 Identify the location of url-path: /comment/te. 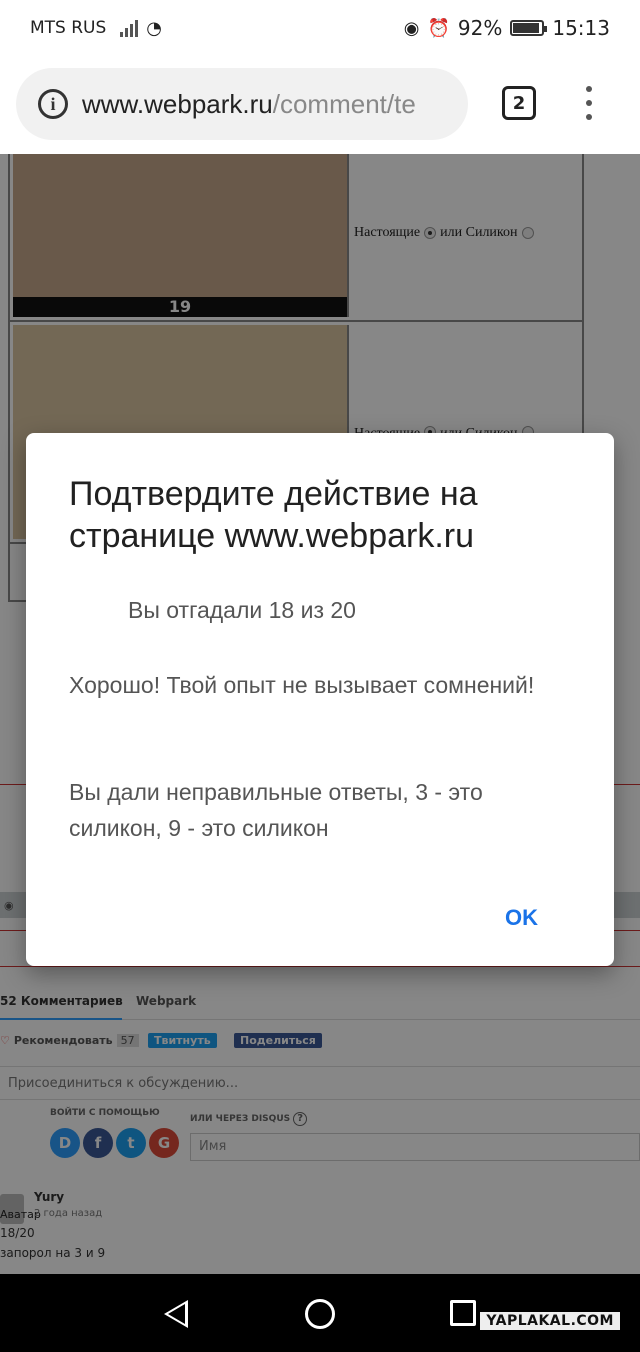
(344, 103).